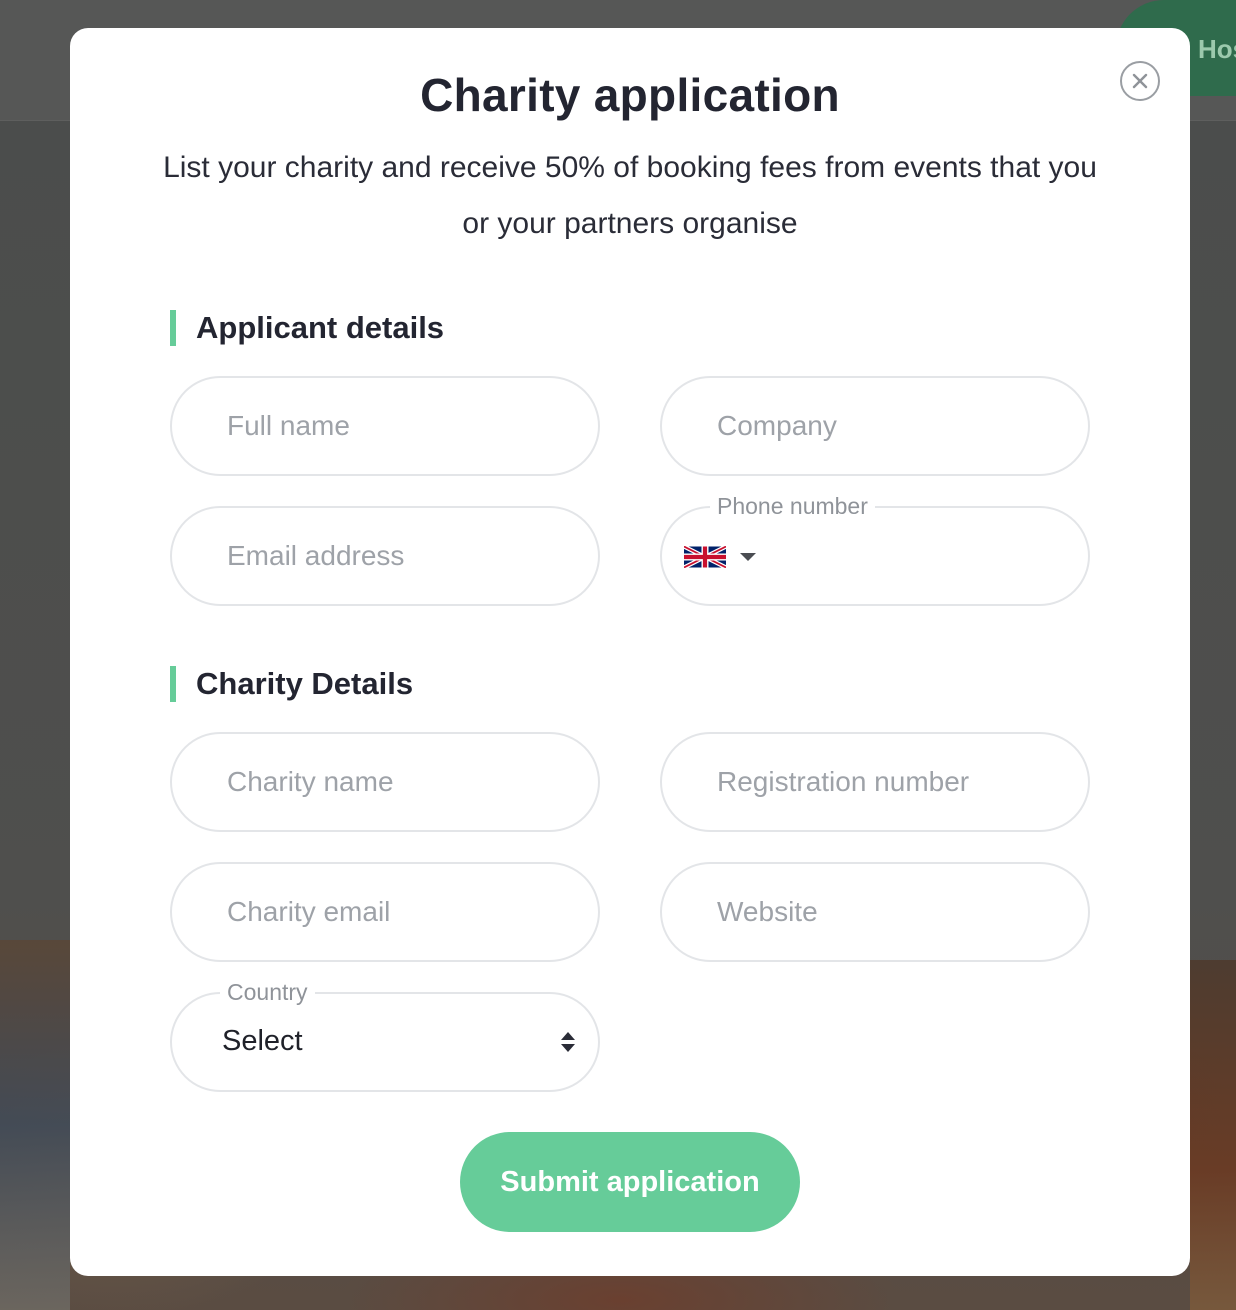 Image resolution: width=1236 pixels, height=1310 pixels. Describe the element at coordinates (705, 557) in the screenshot. I see `uk-flag-icon` at that location.